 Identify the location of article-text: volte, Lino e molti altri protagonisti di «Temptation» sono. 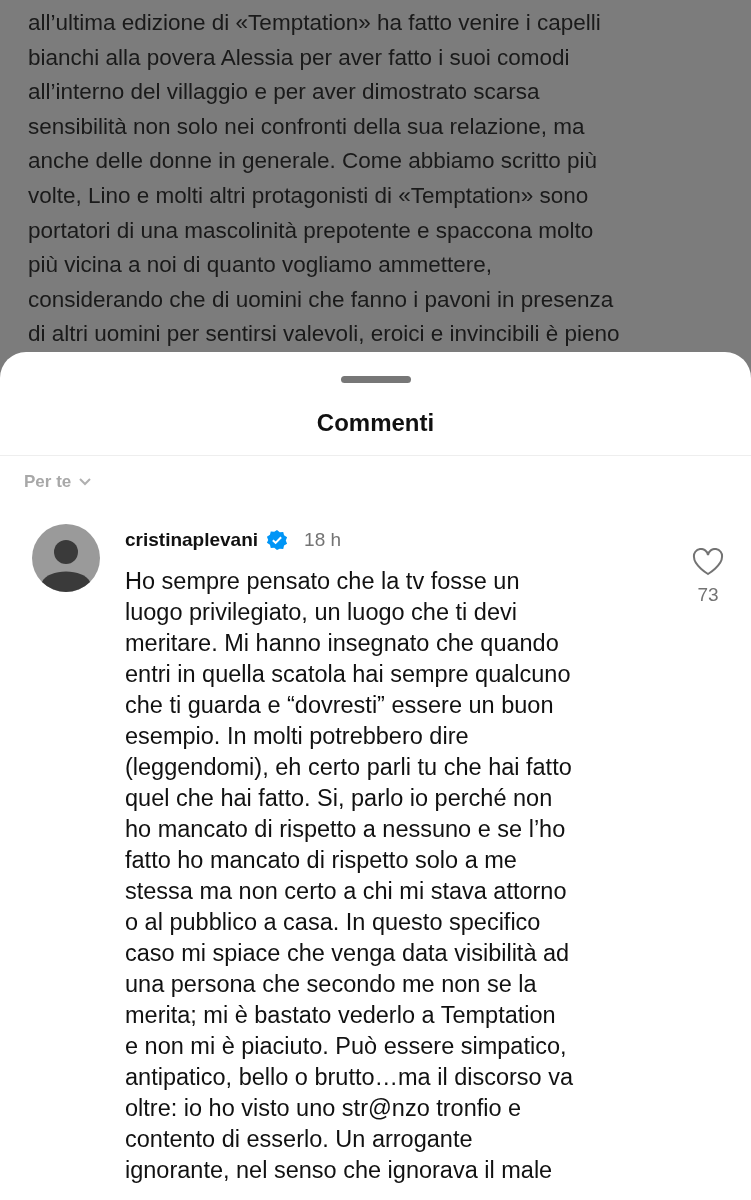
(309, 195).